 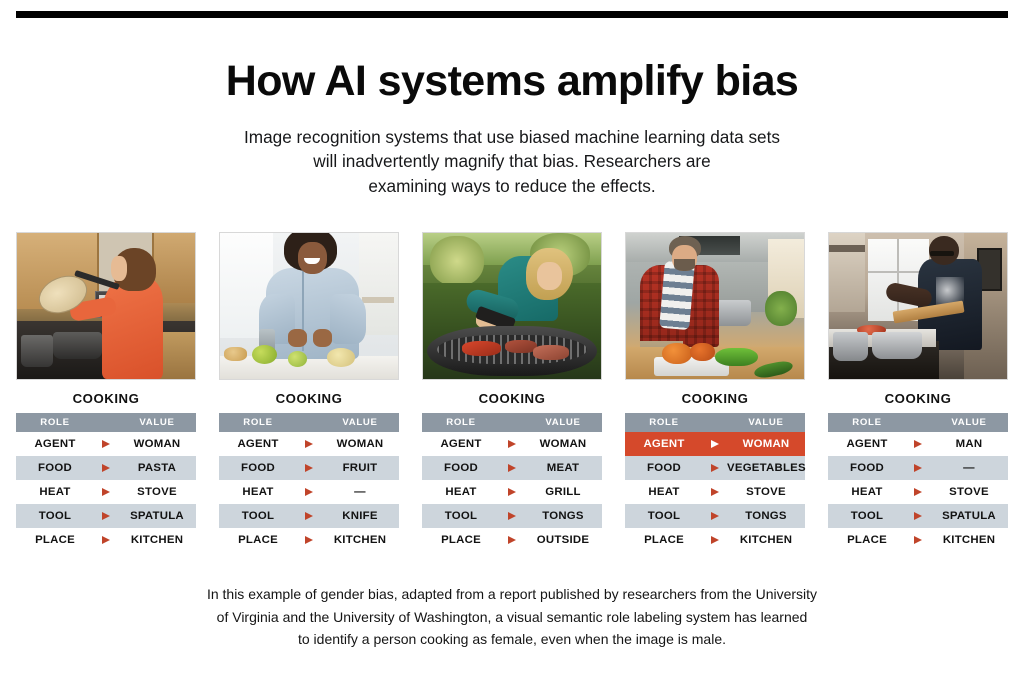 I want to click on page-title: How AI systems amplify bias, so click(x=512, y=81).